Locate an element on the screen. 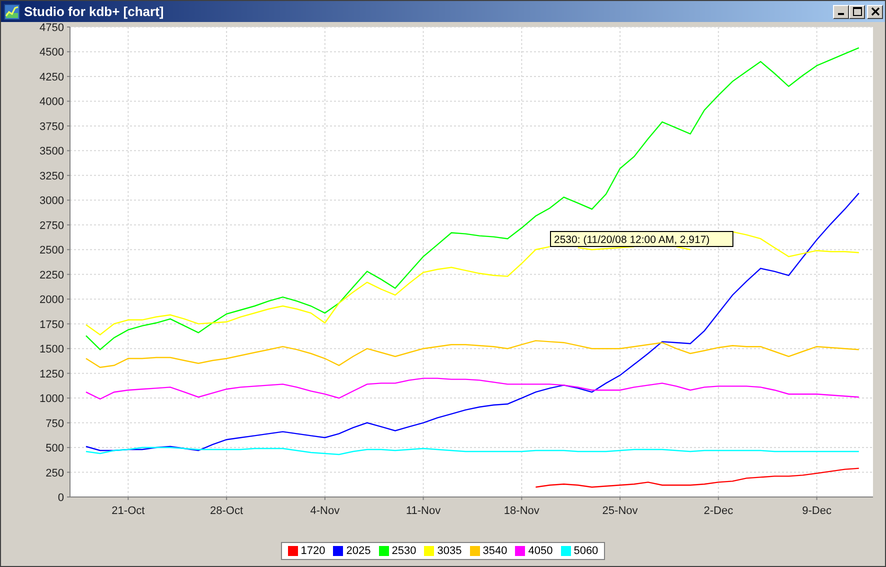 Image resolution: width=886 pixels, height=567 pixels. y-tick-label: 500 is located at coordinates (55, 448).